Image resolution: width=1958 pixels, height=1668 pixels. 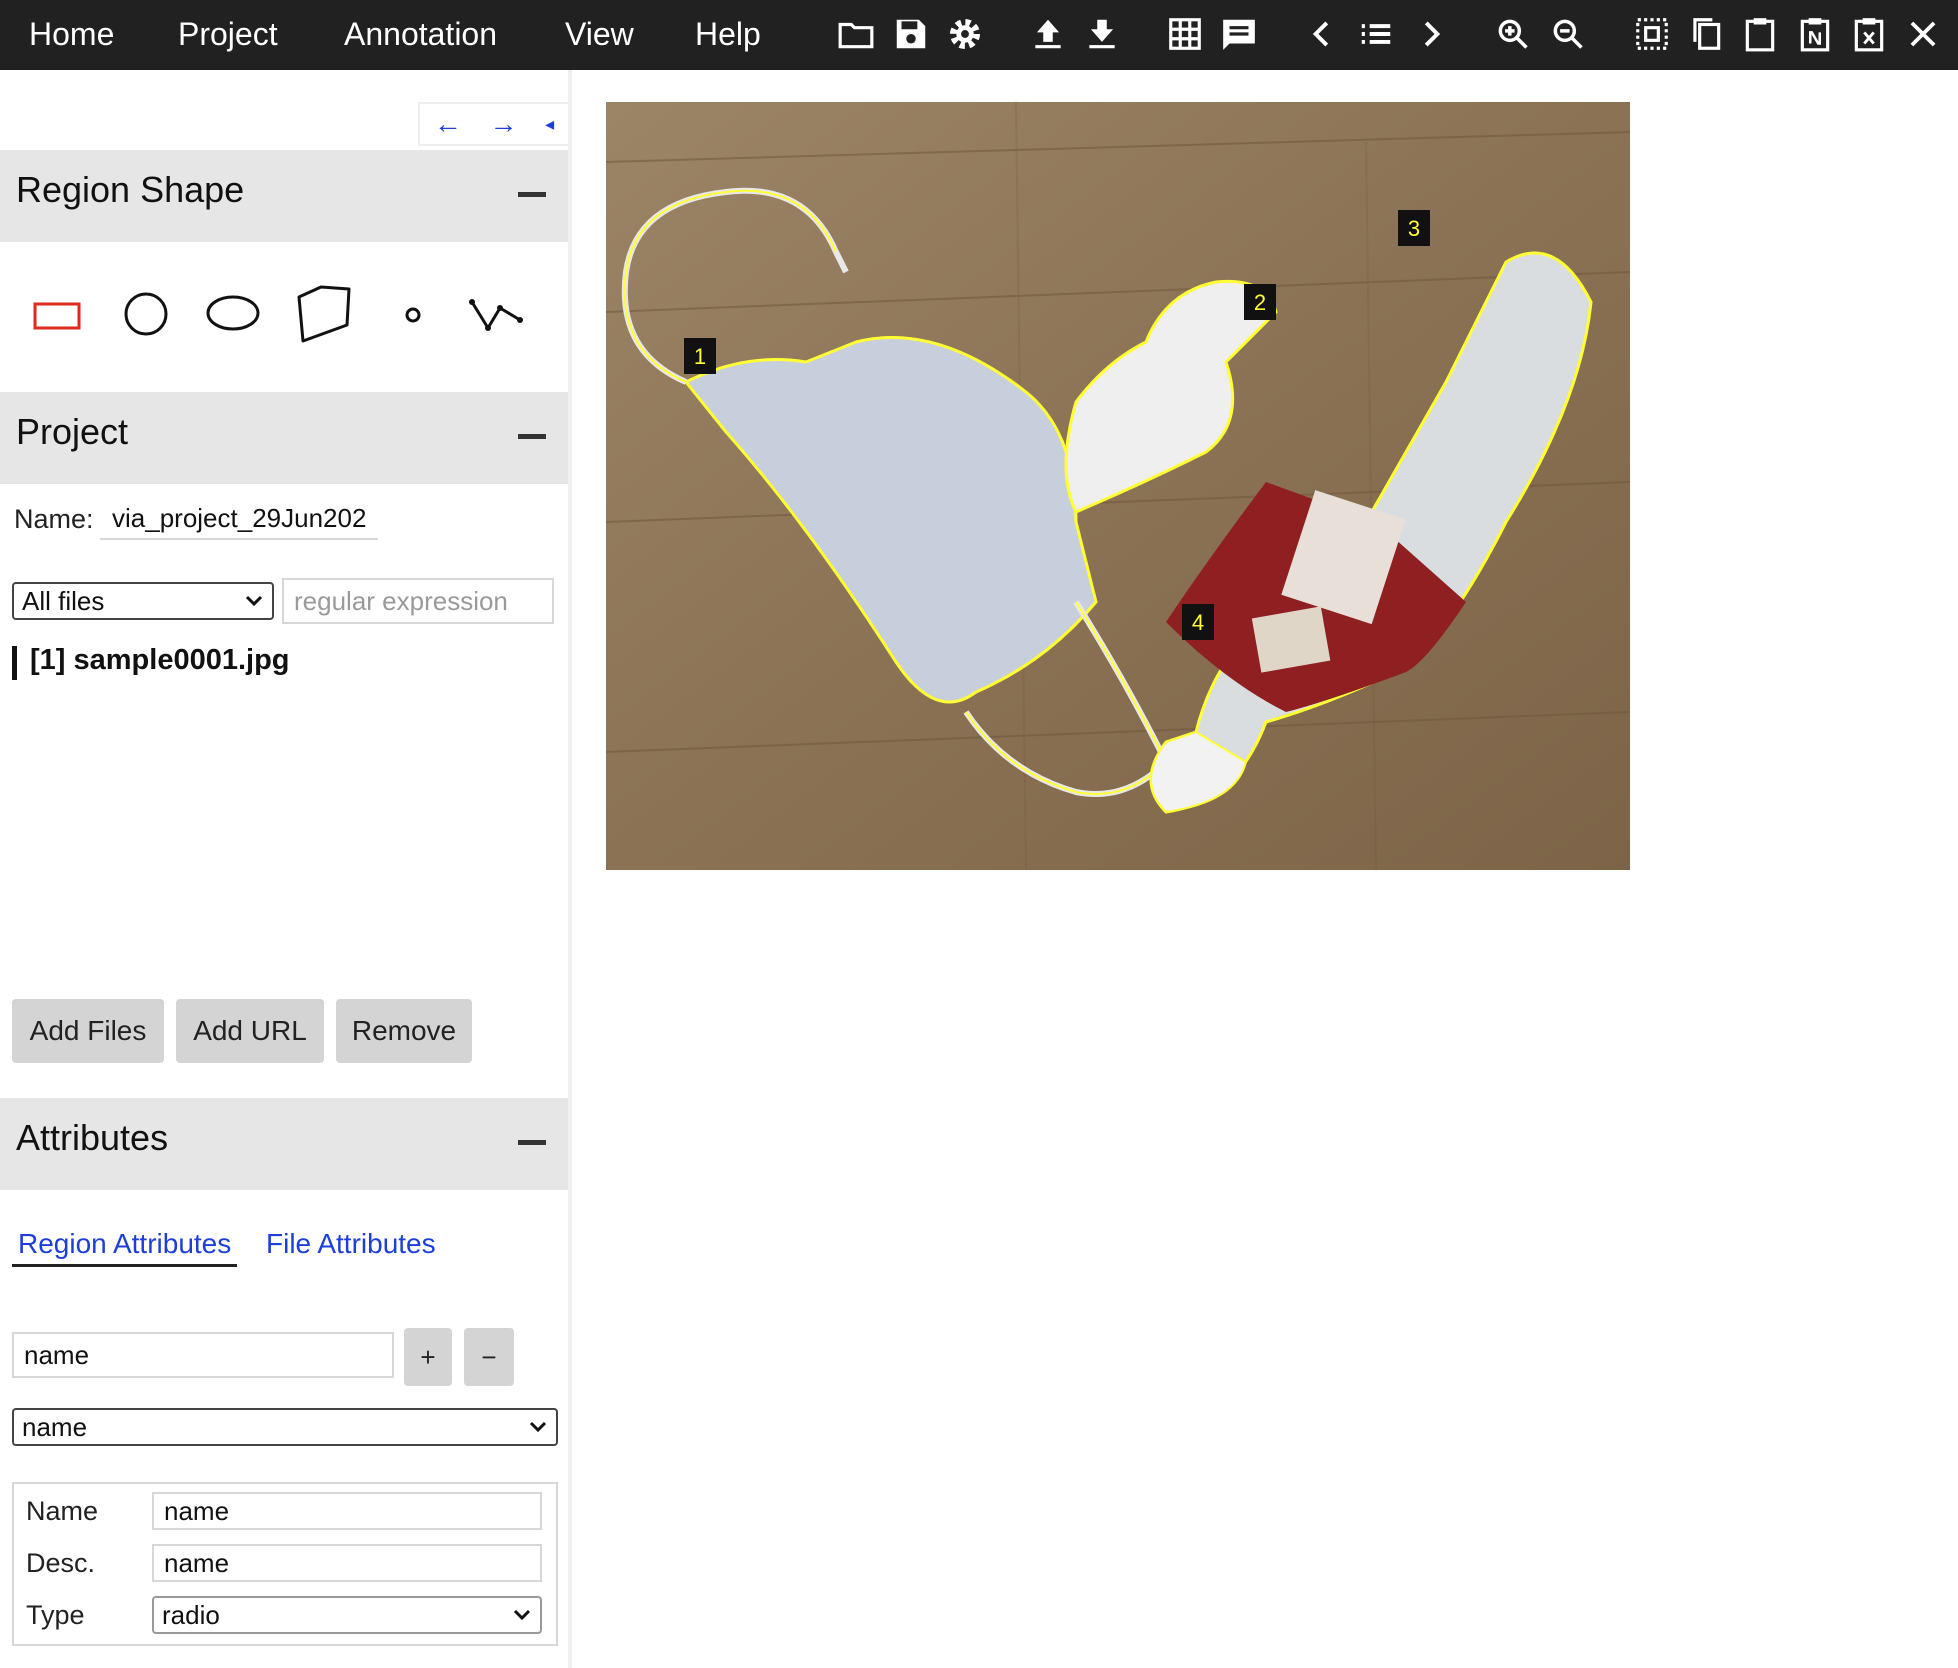 What do you see at coordinates (497, 313) in the screenshot?
I see `polyline-shape-icon` at bounding box center [497, 313].